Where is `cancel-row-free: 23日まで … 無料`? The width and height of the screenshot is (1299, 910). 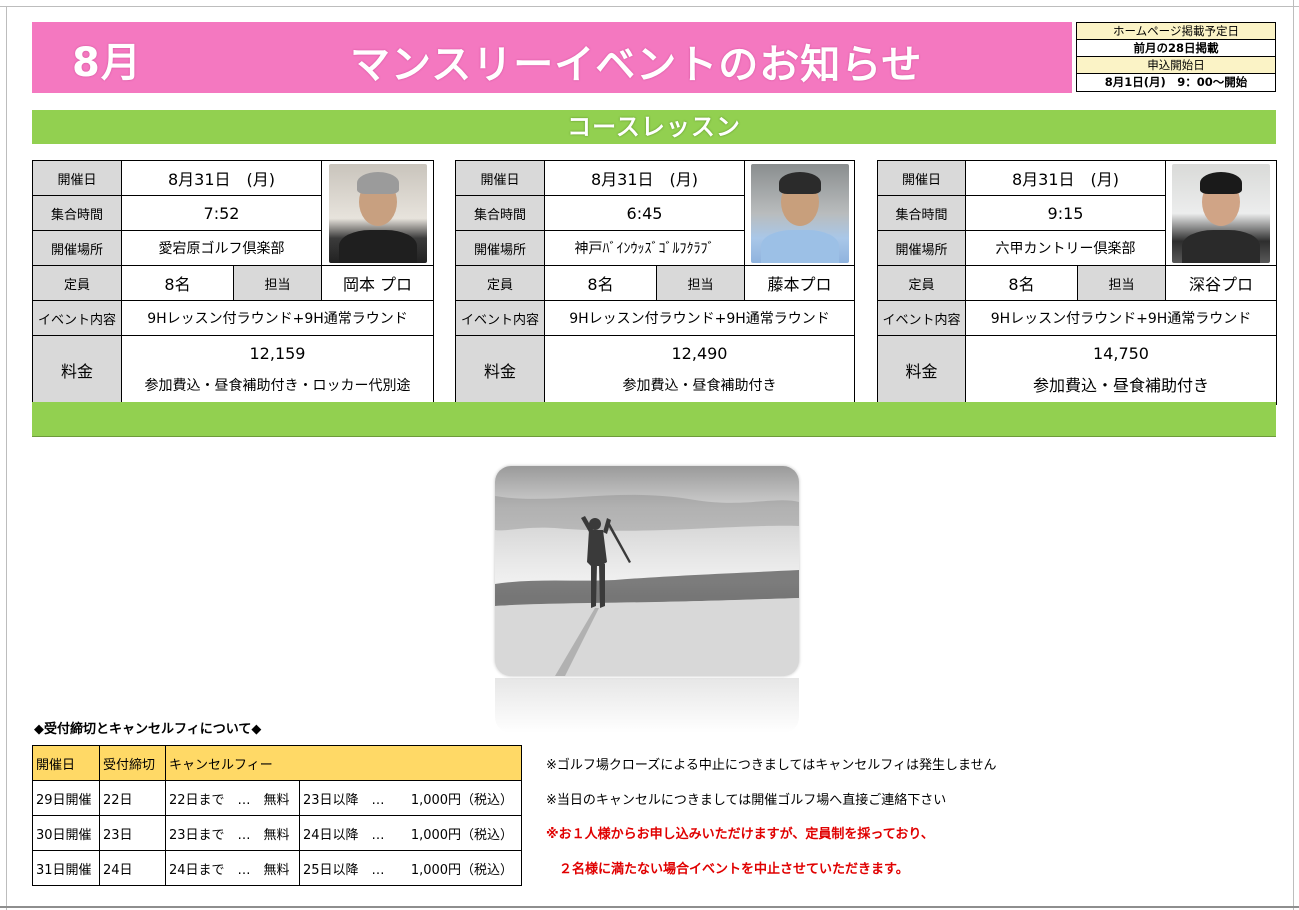 cancel-row-free: 23日まで … 無料 is located at coordinates (232, 833).